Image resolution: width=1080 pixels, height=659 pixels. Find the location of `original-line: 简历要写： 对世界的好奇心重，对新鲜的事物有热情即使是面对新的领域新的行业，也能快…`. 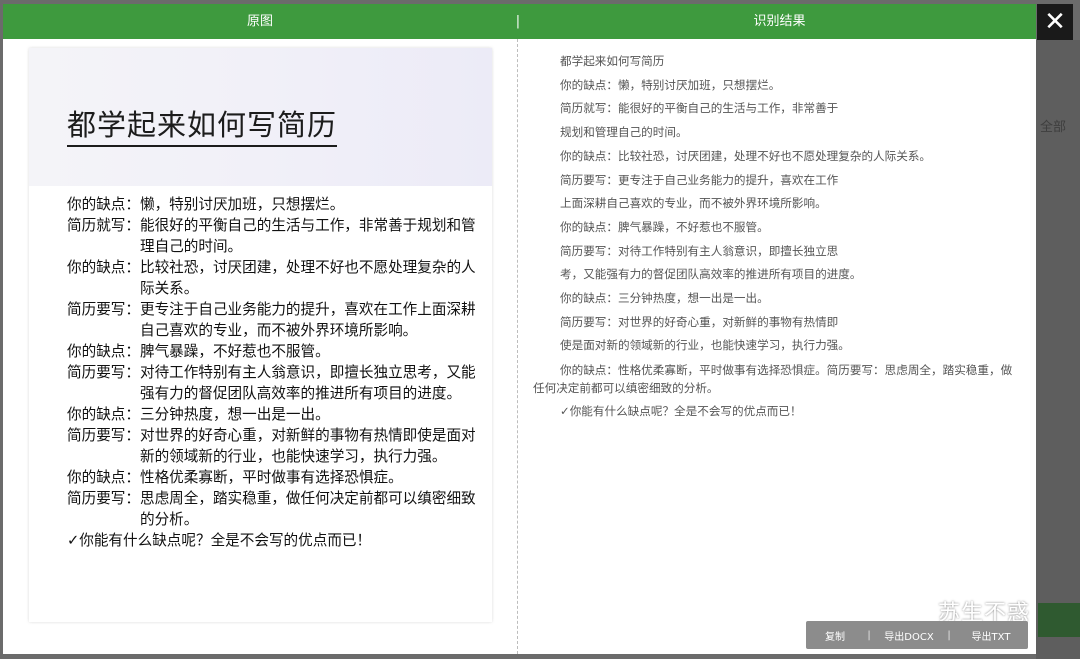

original-line: 简历要写： 对世界的好奇心重，对新鲜的事物有热情即使是面对新的领域新的行业，也能快… is located at coordinates (271, 446).